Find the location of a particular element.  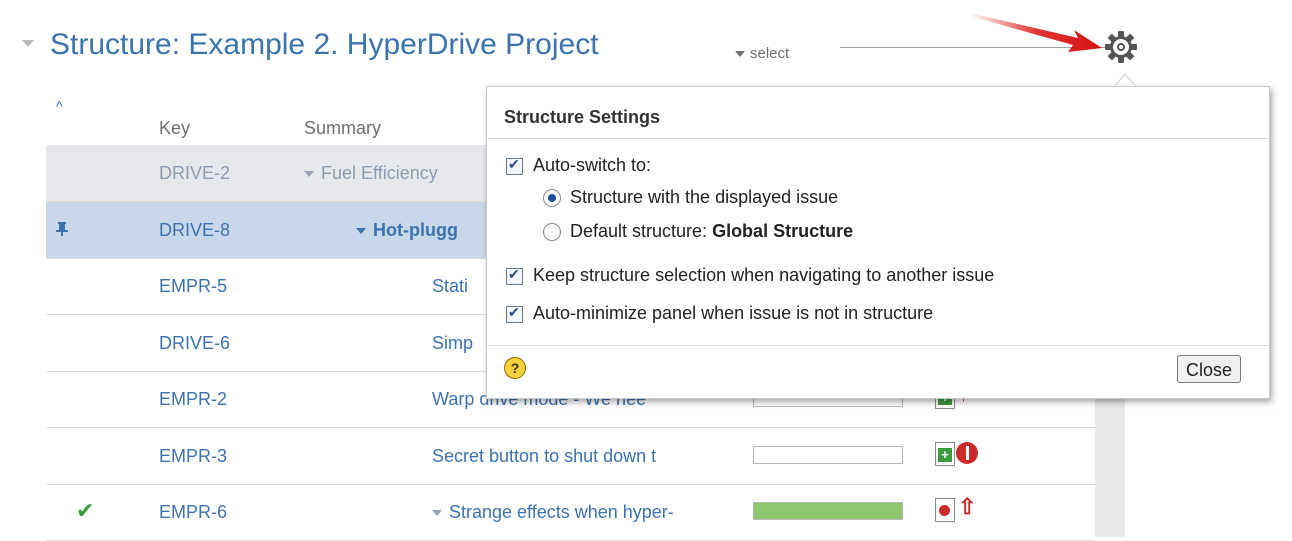

issue-key: EMPR-2 is located at coordinates (193, 399).